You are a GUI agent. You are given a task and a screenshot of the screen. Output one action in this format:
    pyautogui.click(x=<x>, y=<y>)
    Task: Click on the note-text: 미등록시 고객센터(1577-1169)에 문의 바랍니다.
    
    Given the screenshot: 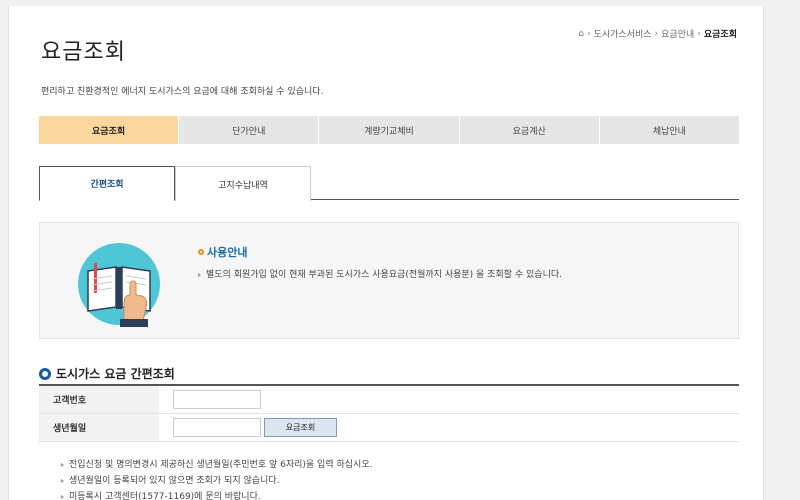 What is the action you would take?
    pyautogui.click(x=165, y=496)
    